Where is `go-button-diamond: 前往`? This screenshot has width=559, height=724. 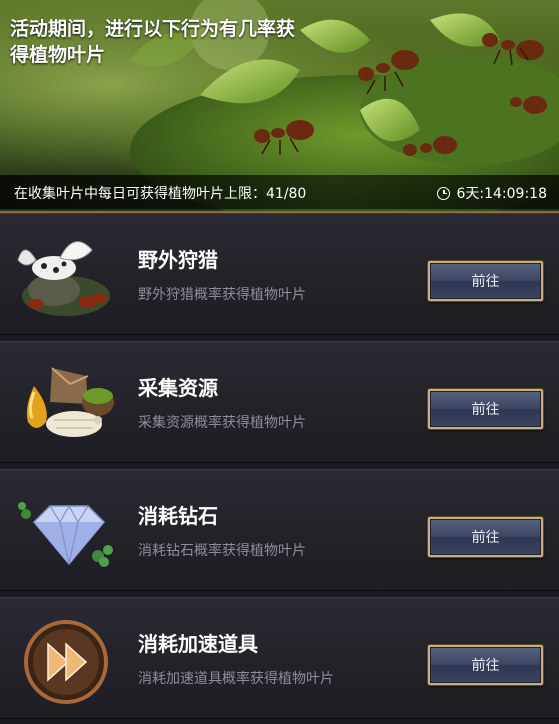 go-button-diamond: 前往 is located at coordinates (485, 537).